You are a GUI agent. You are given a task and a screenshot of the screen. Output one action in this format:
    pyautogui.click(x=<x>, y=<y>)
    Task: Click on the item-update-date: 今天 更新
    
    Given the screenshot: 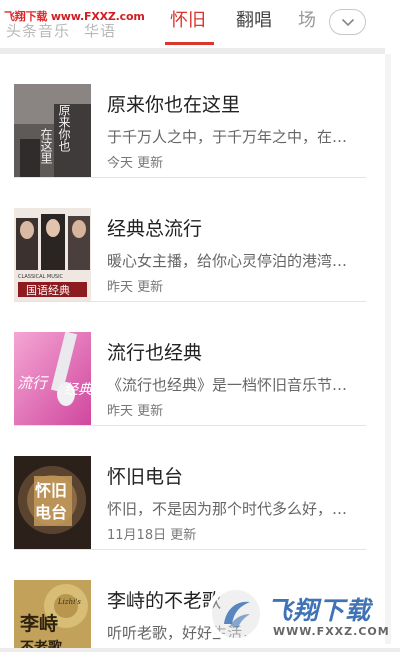 What is the action you would take?
    pyautogui.click(x=135, y=163)
    